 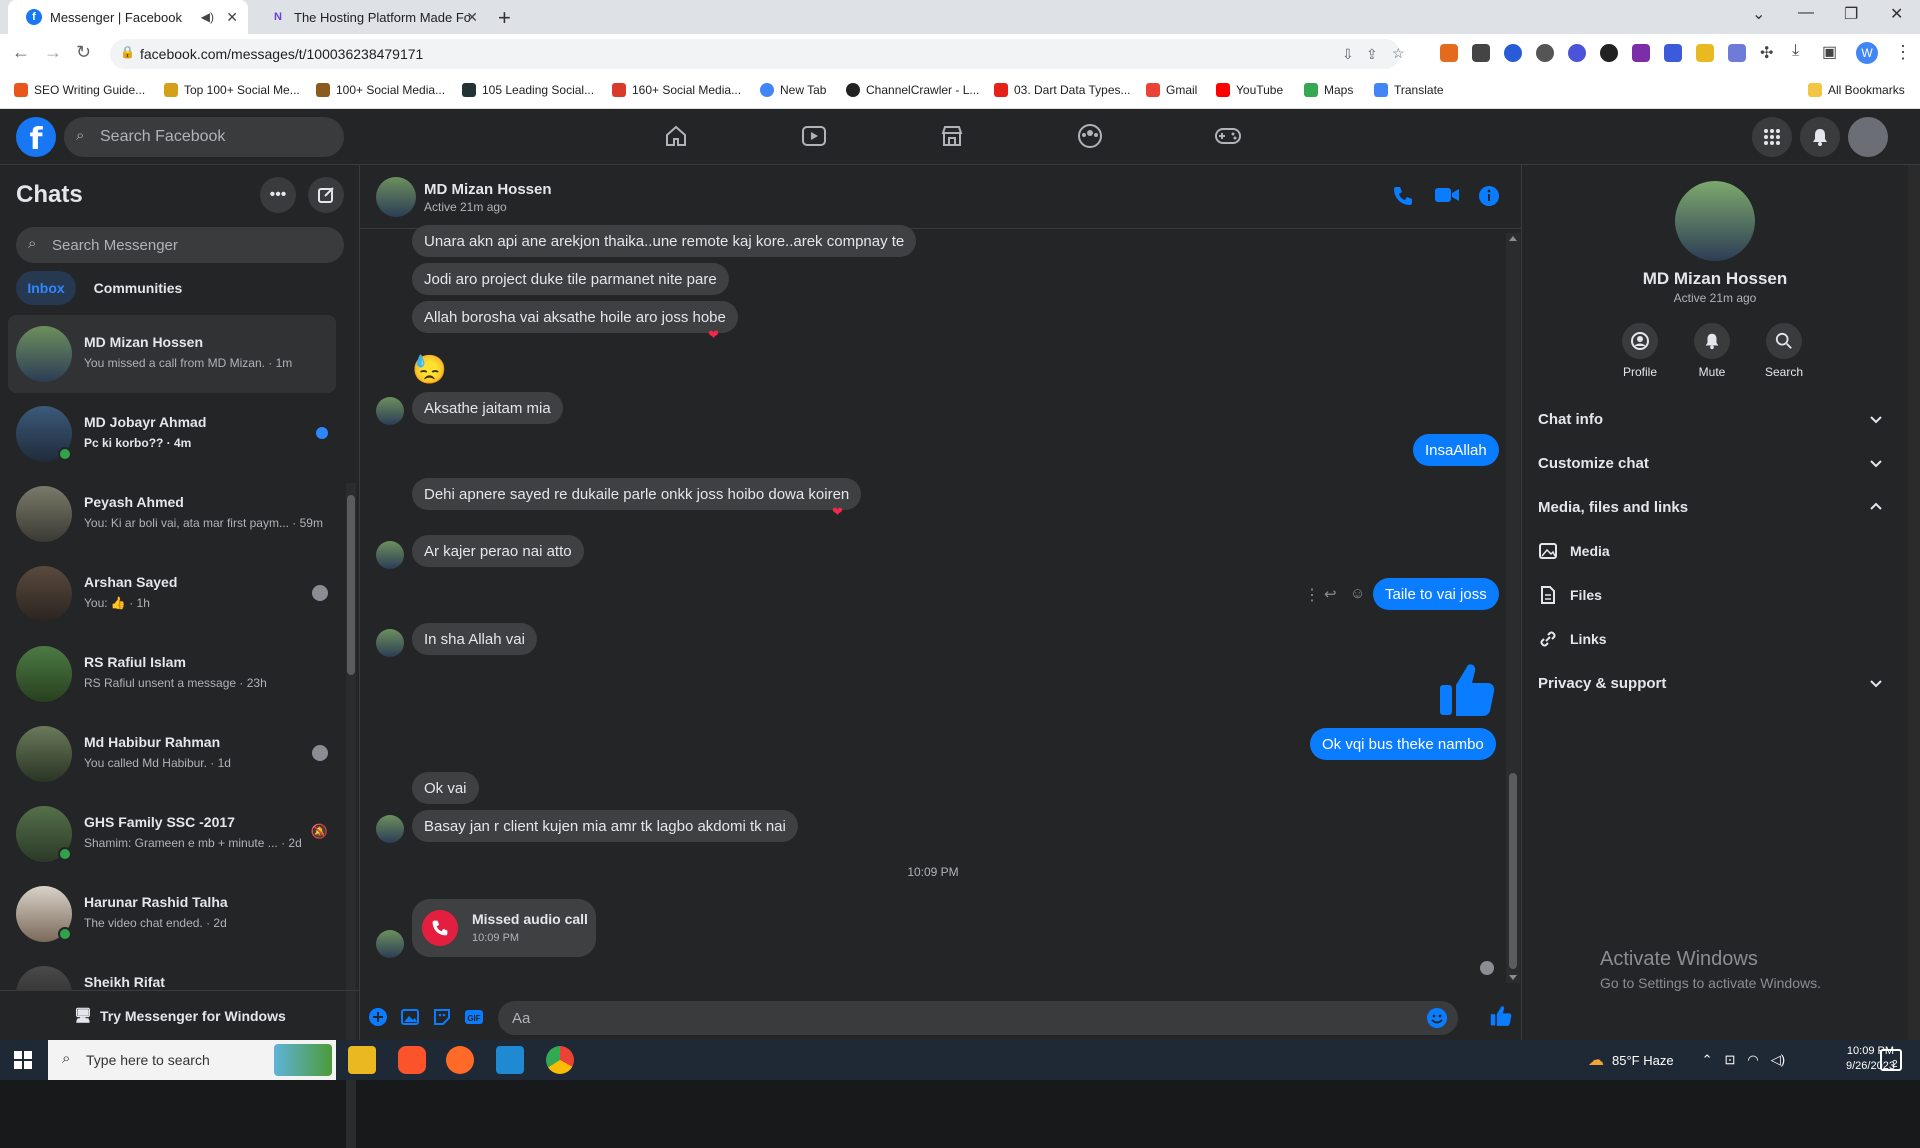 I want to click on file-explorer-icon, so click(x=362, y=1060).